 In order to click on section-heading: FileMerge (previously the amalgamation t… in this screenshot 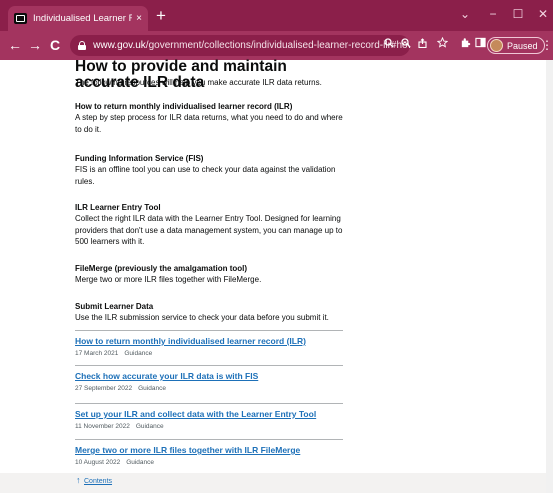, I will do `click(161, 268)`.